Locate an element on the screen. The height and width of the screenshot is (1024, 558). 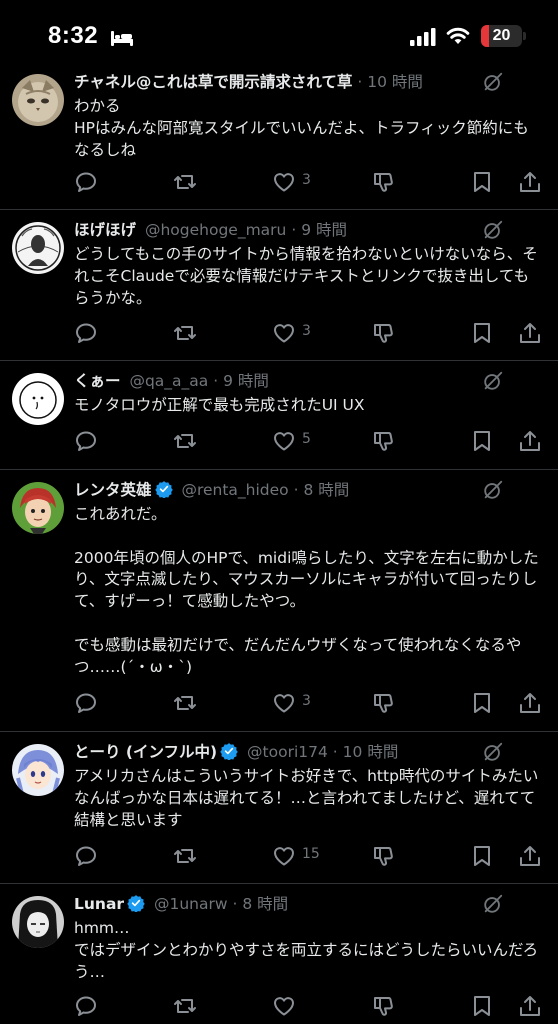
tweet-actions: 3 is located at coordinates (279, 333).